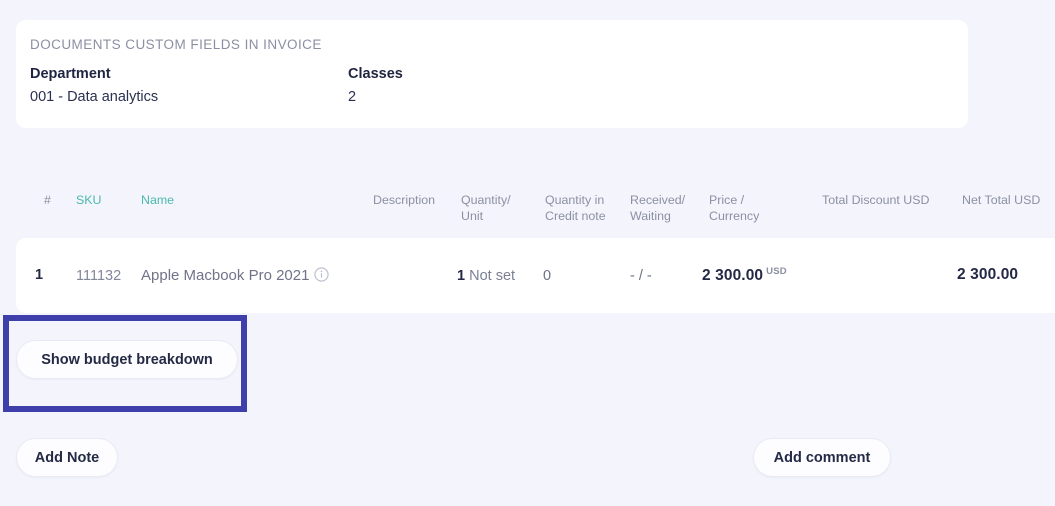 The width and height of the screenshot is (1055, 506). Describe the element at coordinates (658, 200) in the screenshot. I see `column-header-received-line1: Received/` at that location.